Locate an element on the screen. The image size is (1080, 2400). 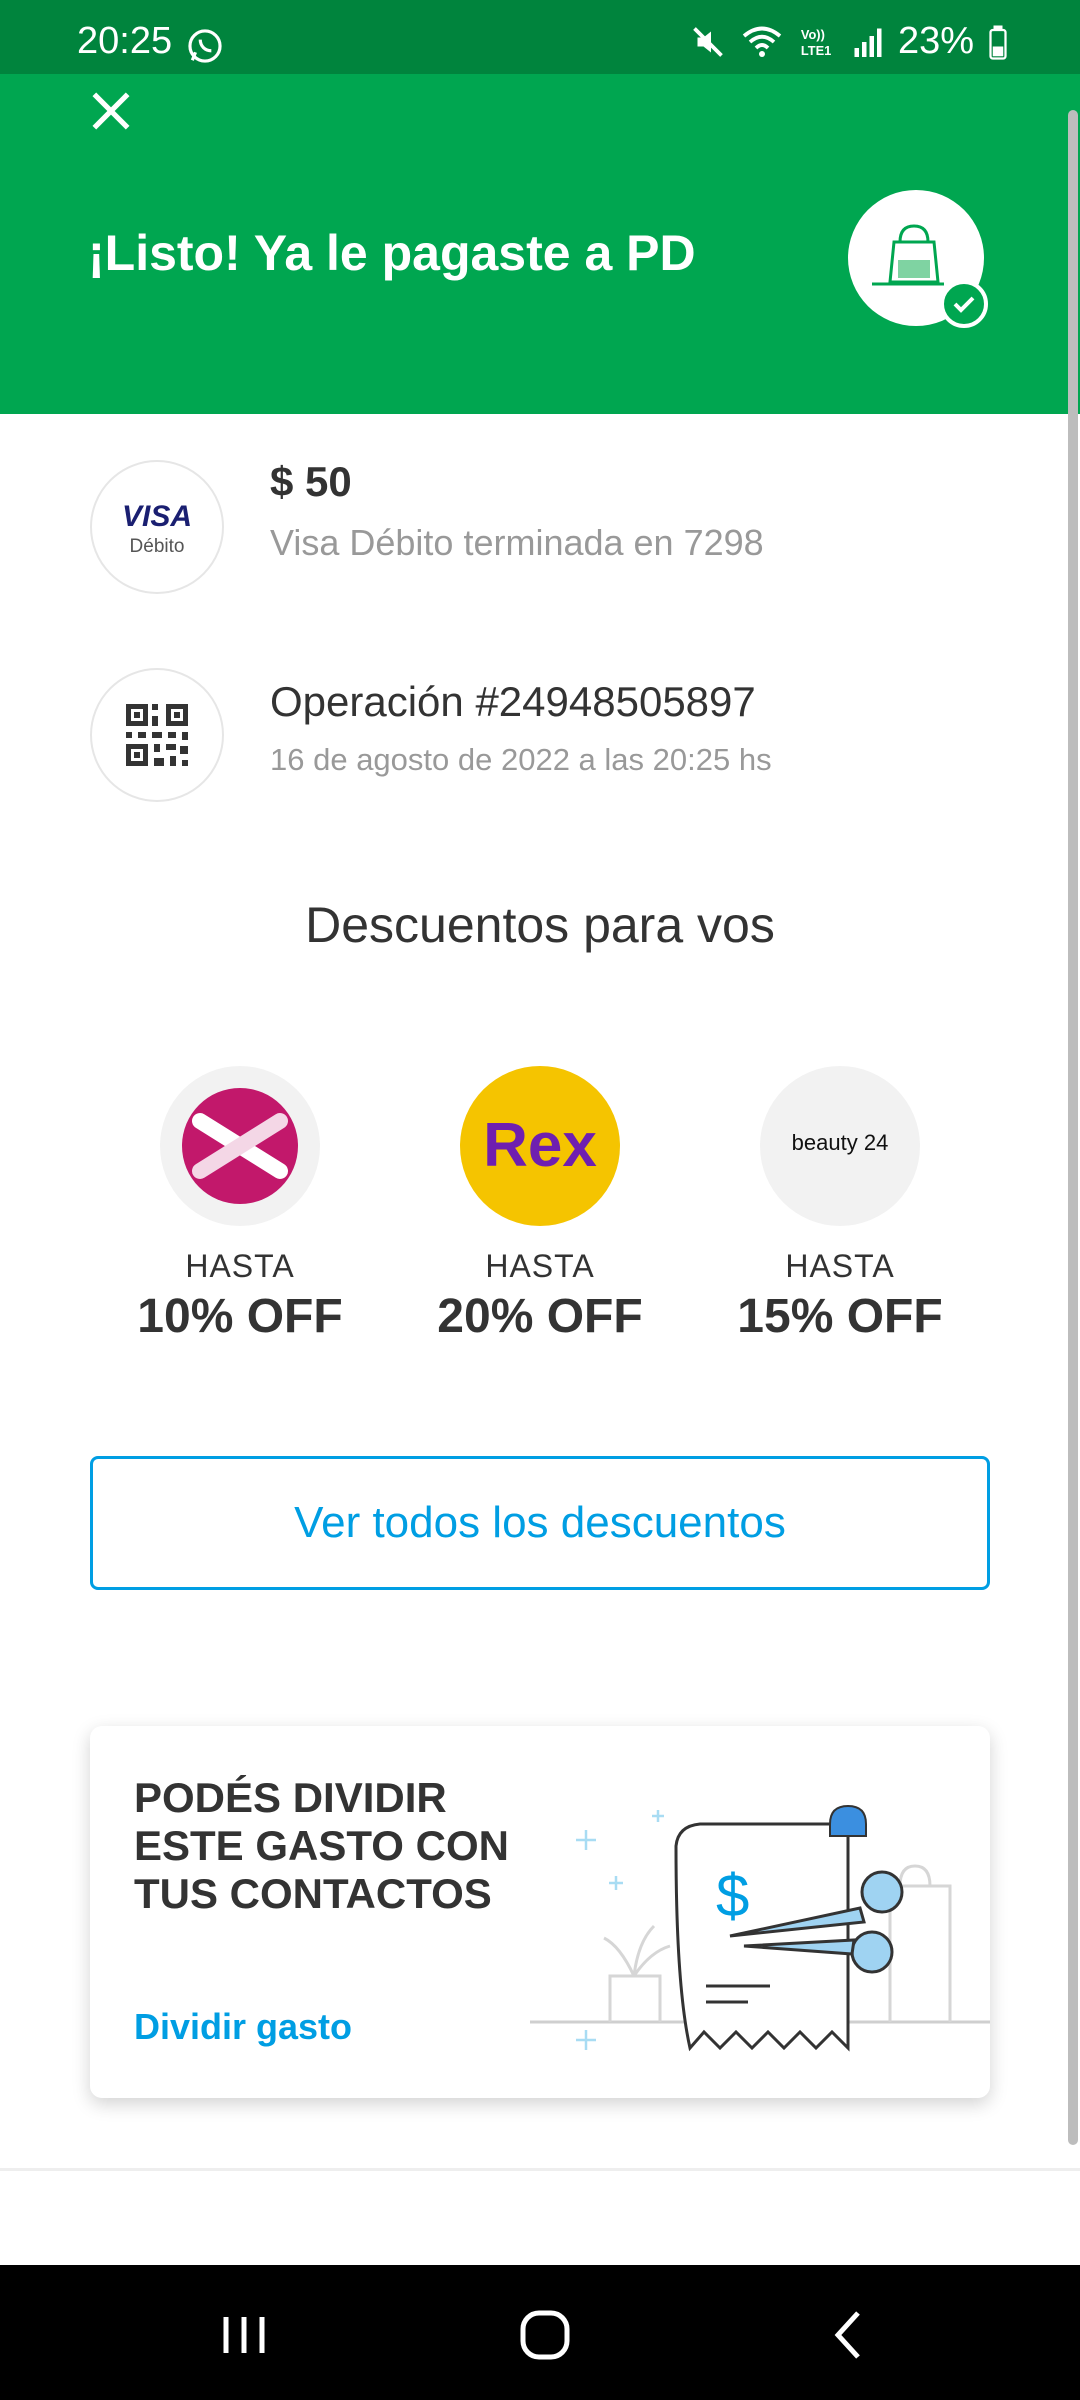
status-icons: Vo)) LTE1 23% is located at coordinates (849, 41).